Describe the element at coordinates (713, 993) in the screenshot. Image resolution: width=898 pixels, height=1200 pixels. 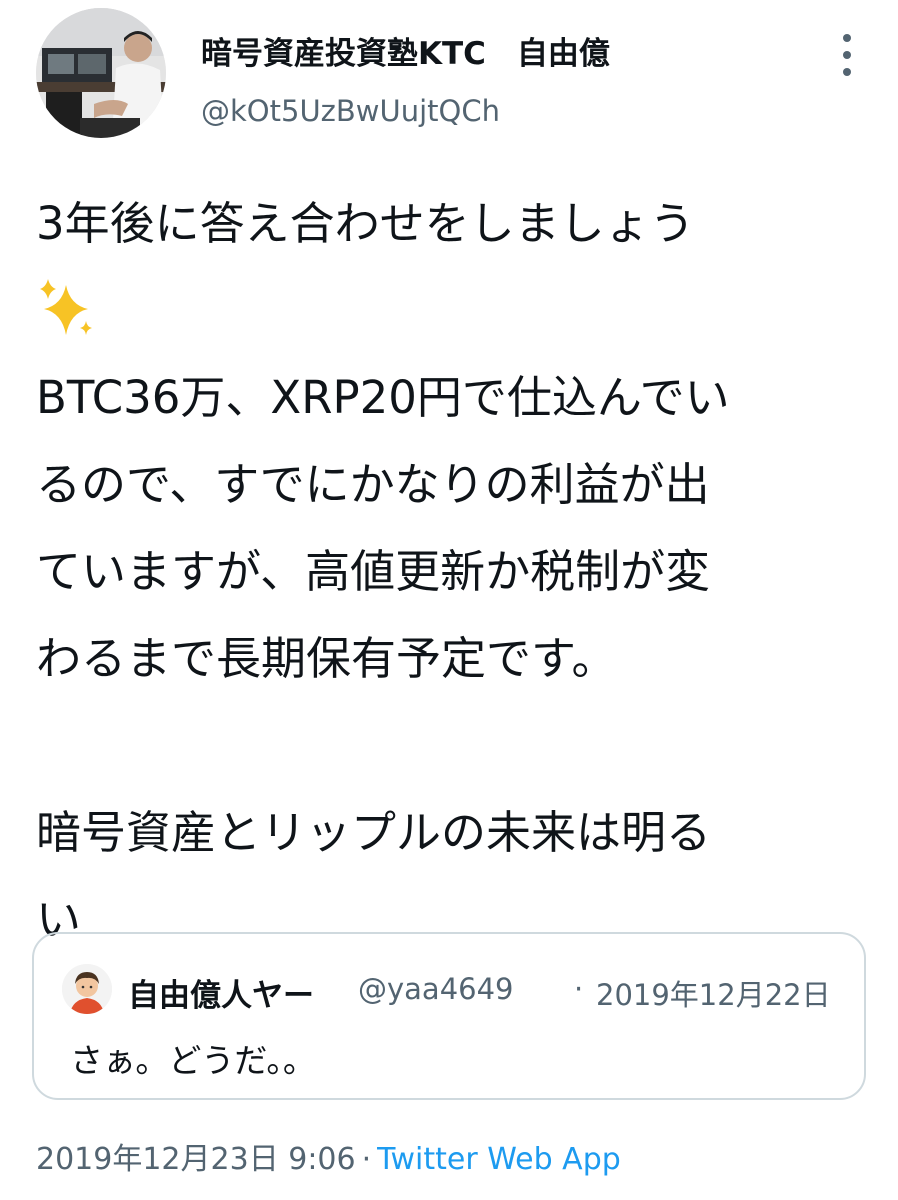
I see `quoted-tweet-date: 2019年12月22日` at that location.